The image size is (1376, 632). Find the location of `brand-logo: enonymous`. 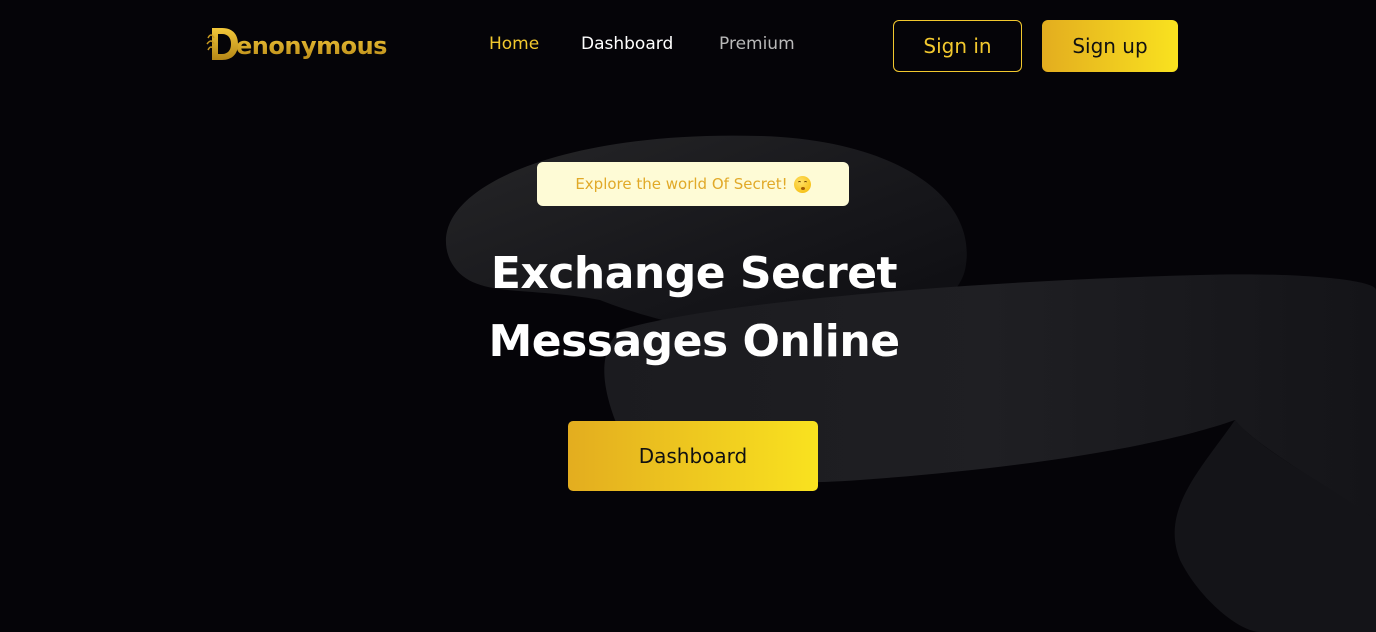

brand-logo: enonymous is located at coordinates (296, 44).